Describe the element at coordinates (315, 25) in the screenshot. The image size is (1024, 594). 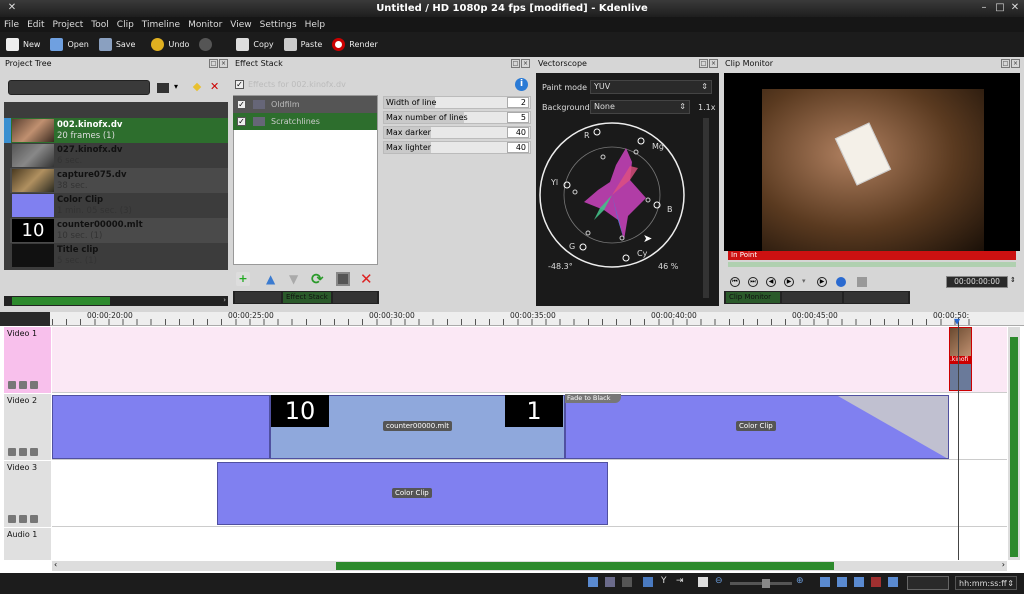
I see `menu-help: Help` at that location.